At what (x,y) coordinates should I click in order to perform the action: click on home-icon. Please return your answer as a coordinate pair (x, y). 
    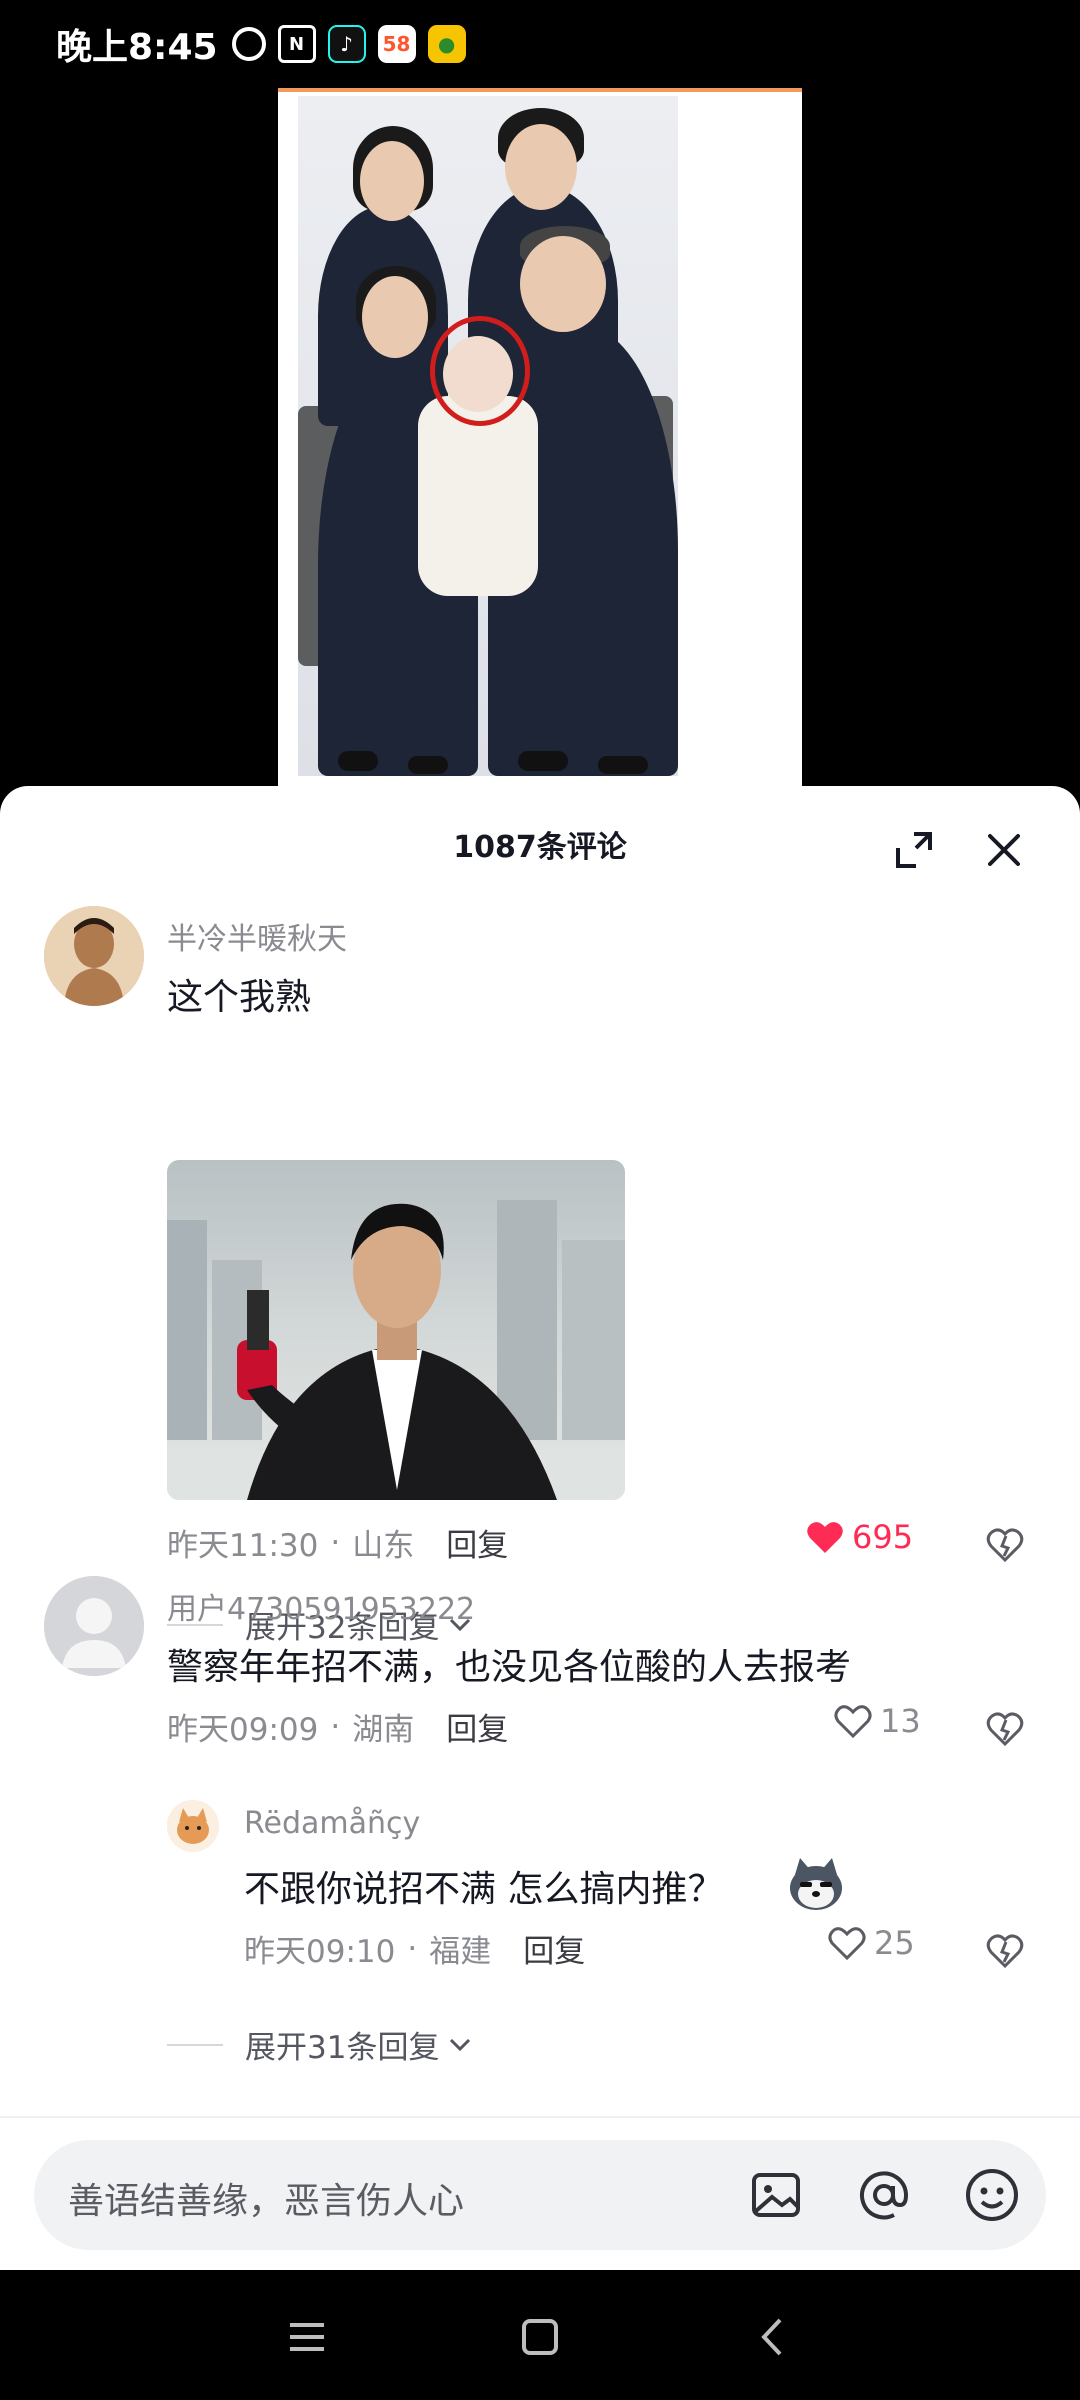
    Looking at the image, I should click on (540, 2337).